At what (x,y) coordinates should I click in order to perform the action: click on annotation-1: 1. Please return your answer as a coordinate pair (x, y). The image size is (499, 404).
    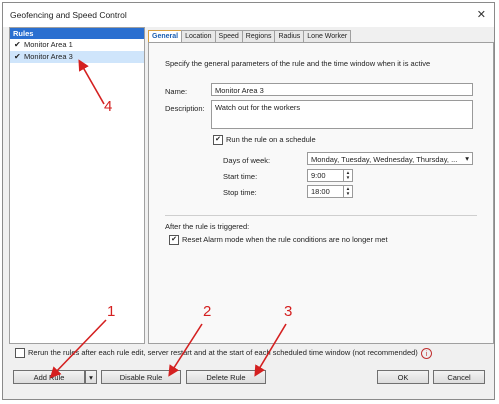
    Looking at the image, I should click on (111, 311).